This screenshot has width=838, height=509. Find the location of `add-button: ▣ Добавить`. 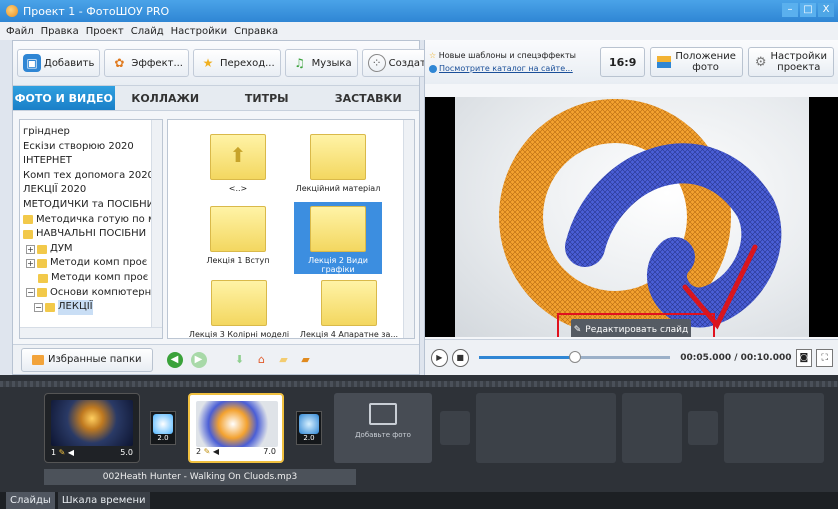

add-button: ▣ Добавить is located at coordinates (59, 63).